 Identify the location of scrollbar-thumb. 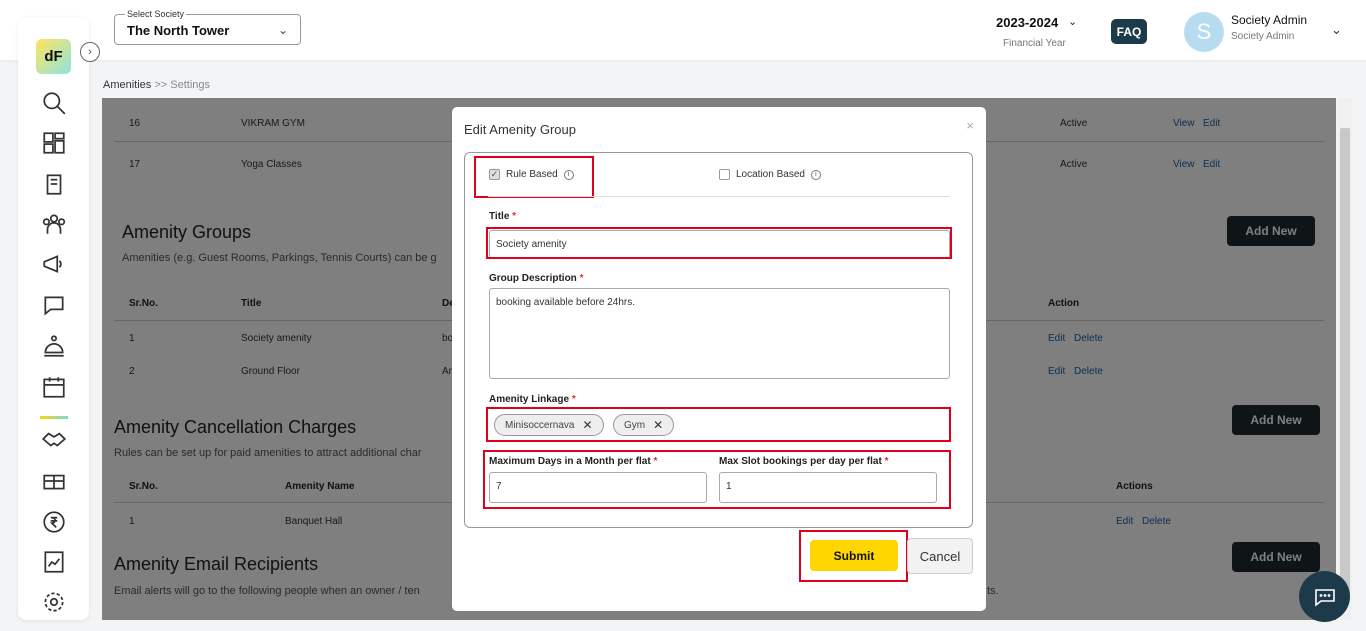
(1345, 363).